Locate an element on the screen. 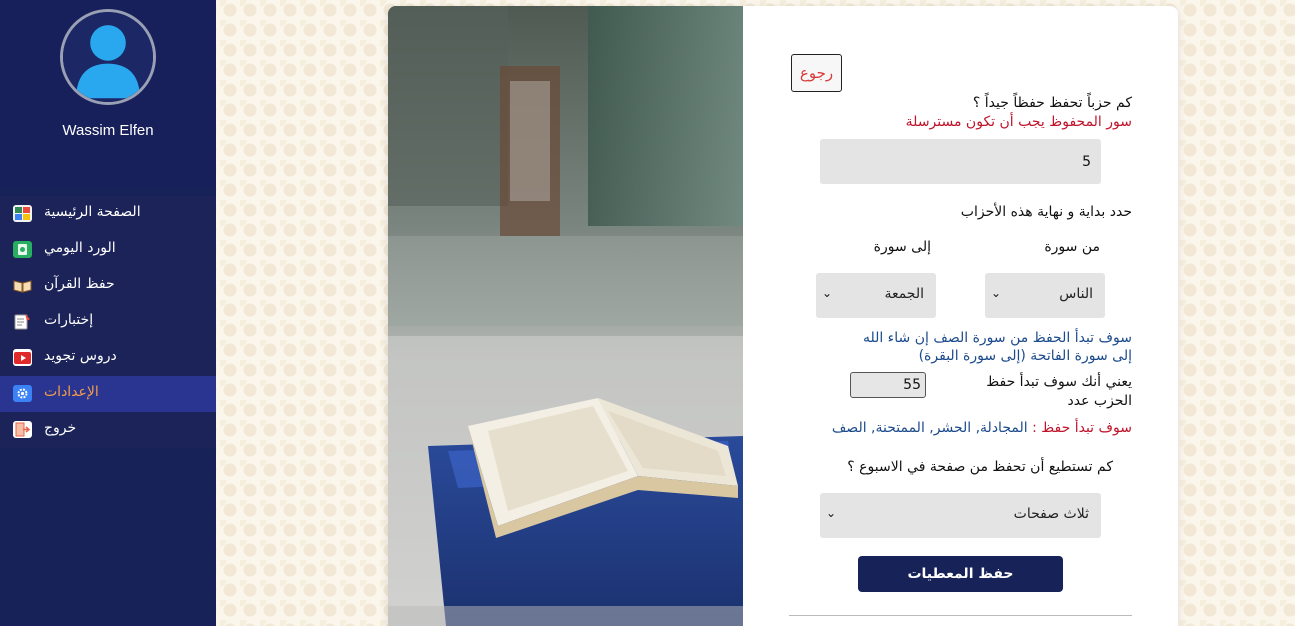  sidebar-item-label: حفظ القرآن is located at coordinates (79, 284).